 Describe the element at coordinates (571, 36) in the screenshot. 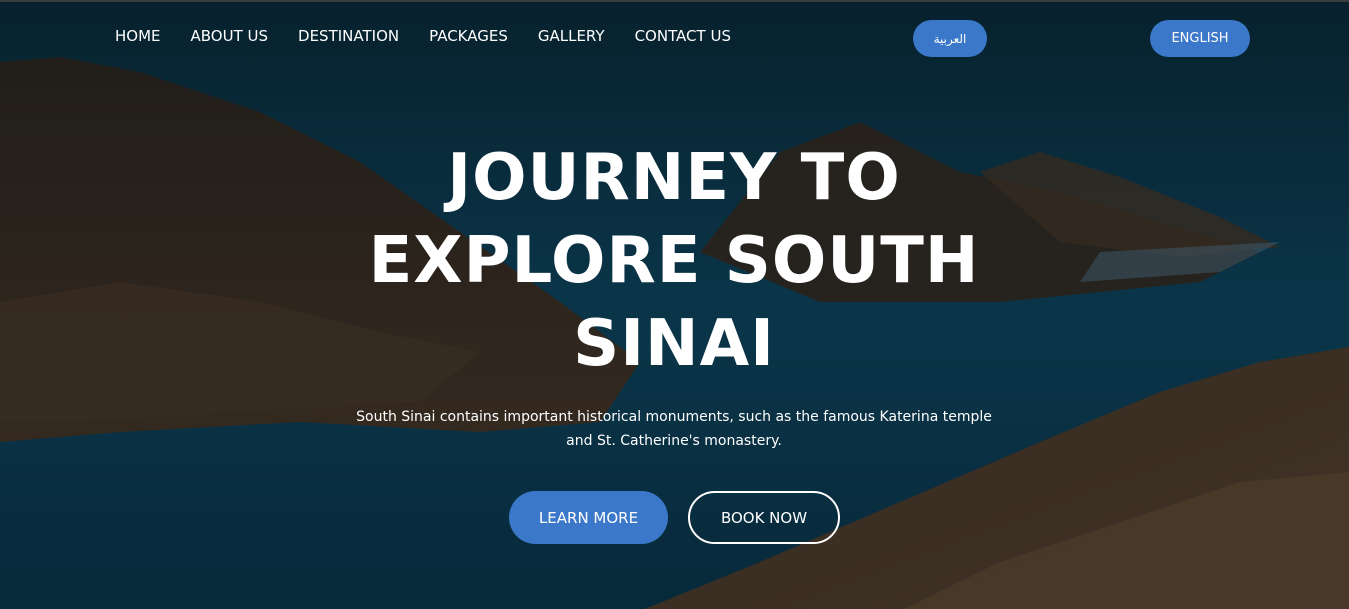

I see `nav-item-gallery: GALLERY` at that location.